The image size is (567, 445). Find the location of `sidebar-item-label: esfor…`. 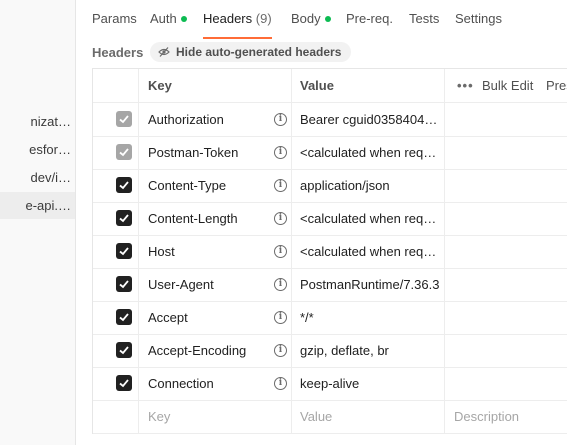

sidebar-item-label: esfor… is located at coordinates (50, 149).